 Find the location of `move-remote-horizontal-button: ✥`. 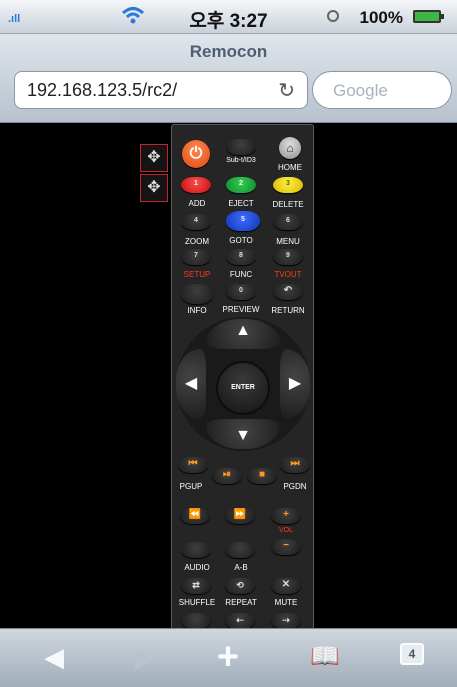

move-remote-horizontal-button: ✥ is located at coordinates (154, 188).